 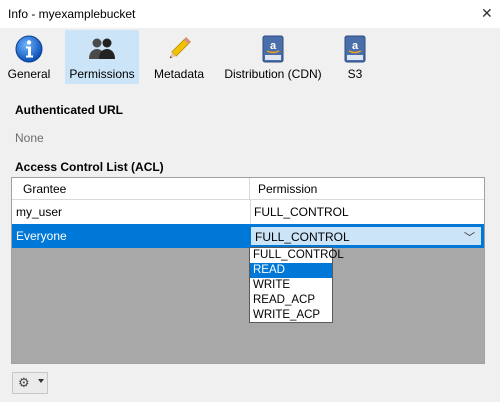 I want to click on title-bar: Info - myexamplebucket ✕, so click(x=250, y=14).